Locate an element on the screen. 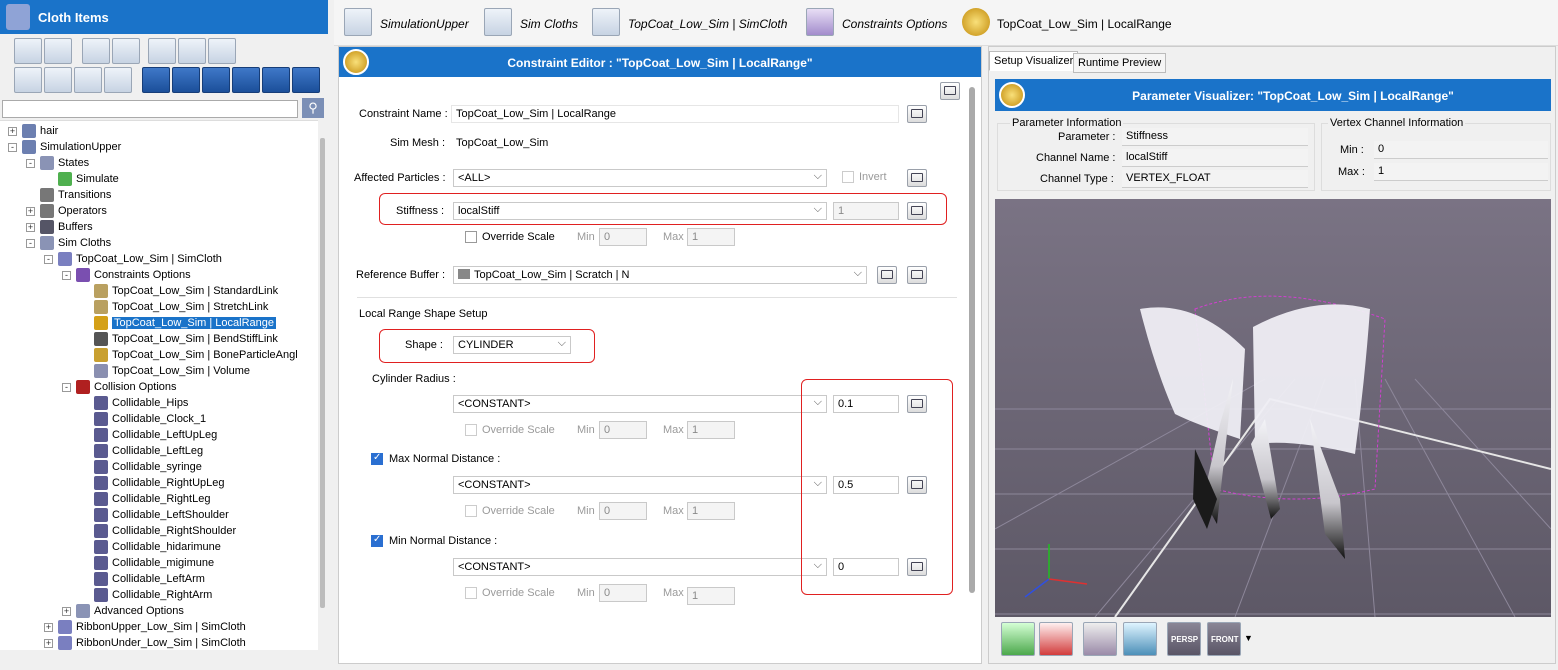 The height and width of the screenshot is (670, 1558). buffer-edit-button is located at coordinates (917, 275).